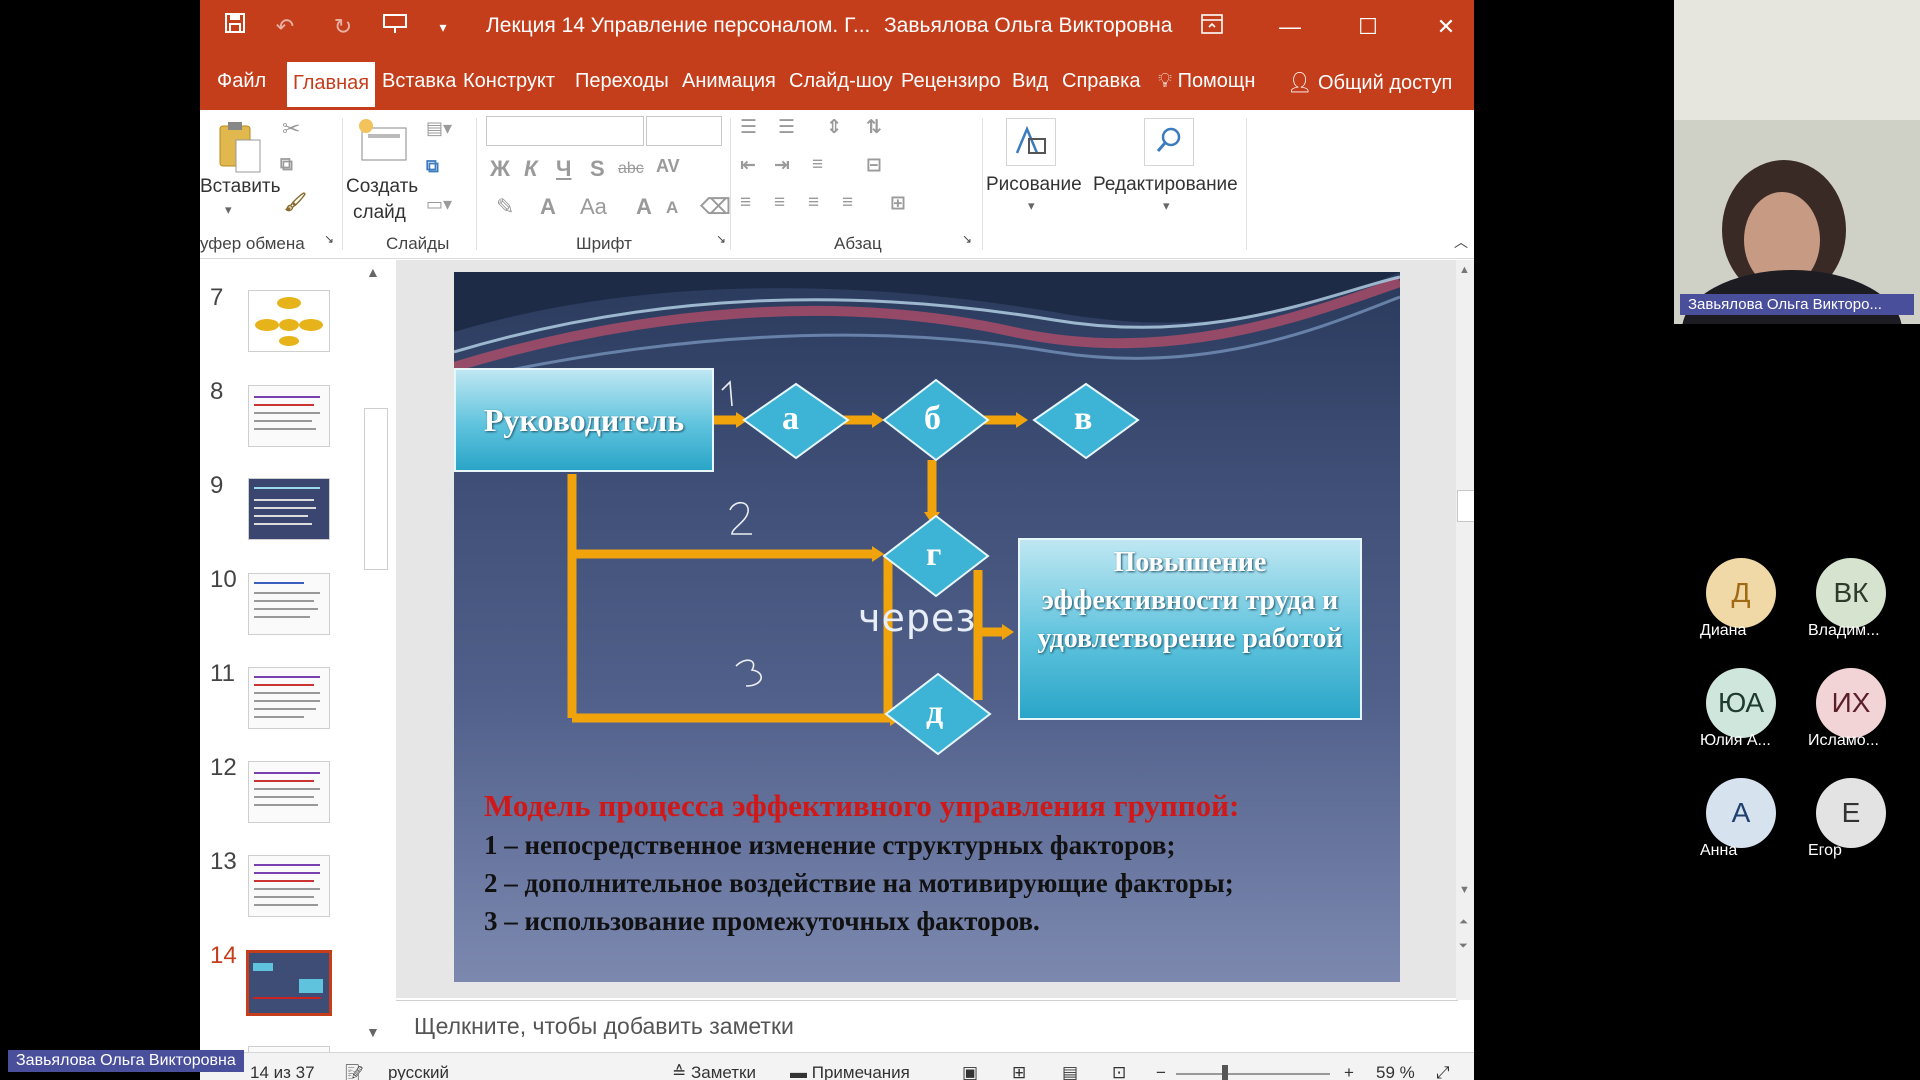 The height and width of the screenshot is (1080, 1920). Describe the element at coordinates (1463, 922) in the screenshot. I see `previous-slide-icon: ⏶` at that location.